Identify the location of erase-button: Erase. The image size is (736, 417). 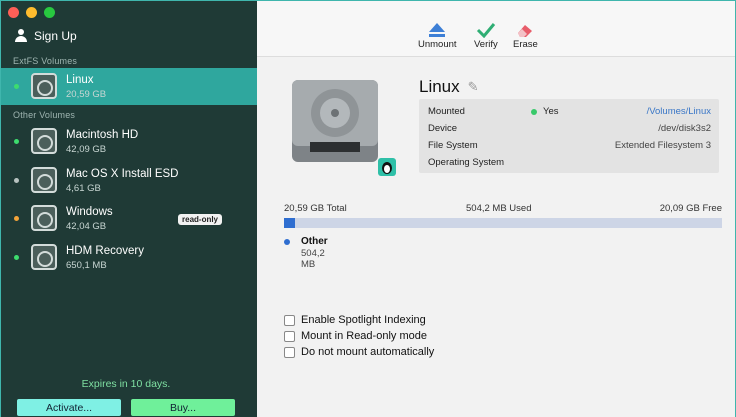
(525, 35).